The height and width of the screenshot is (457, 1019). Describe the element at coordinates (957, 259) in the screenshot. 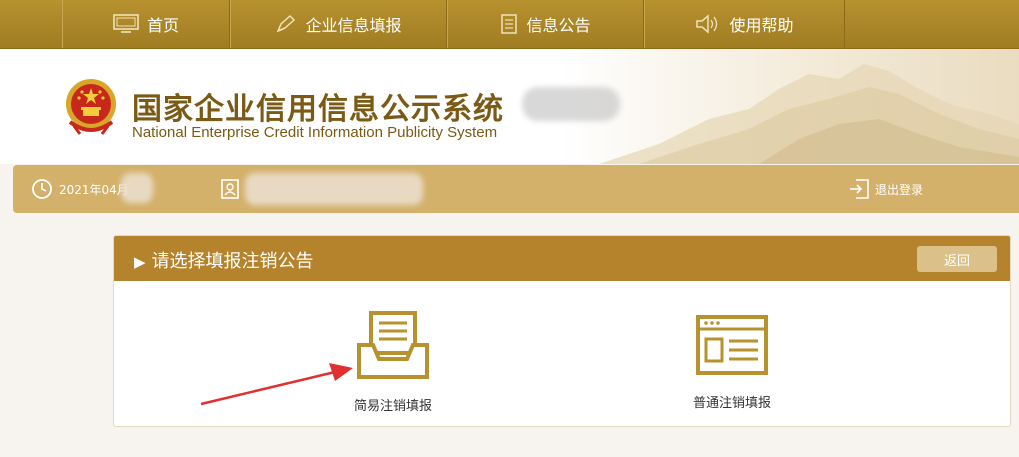

I see `back-button: 返回` at that location.